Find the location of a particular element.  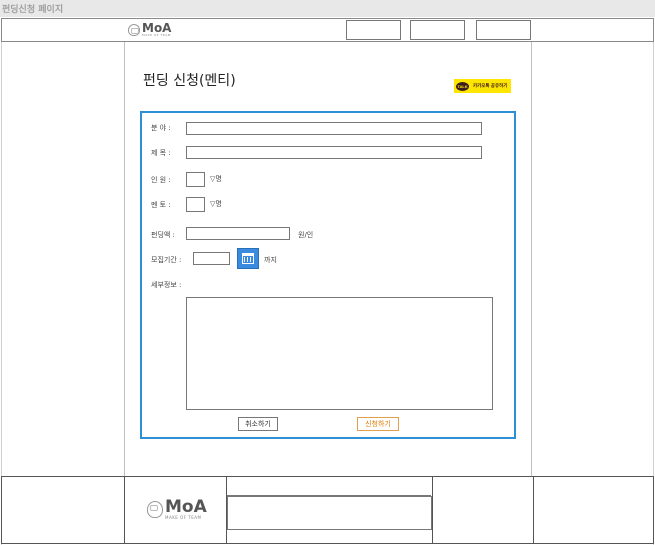

calendar-button is located at coordinates (248, 258).